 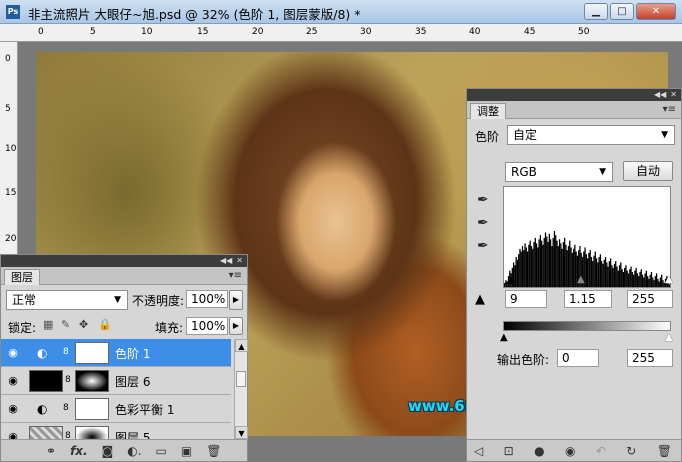 What do you see at coordinates (504, 338) in the screenshot?
I see `output-black-slider: ▲` at bounding box center [504, 338].